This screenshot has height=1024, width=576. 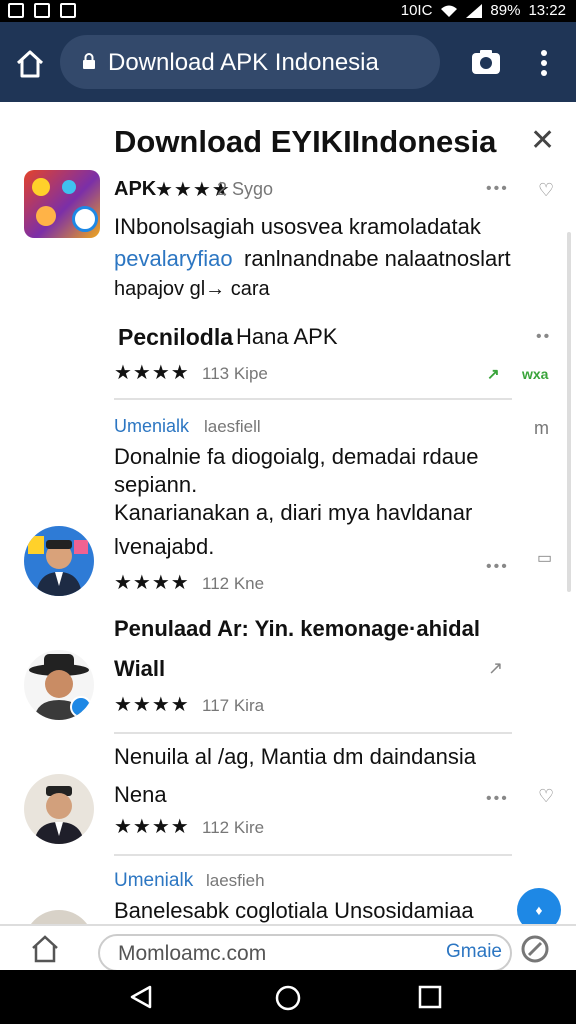 I want to click on network-label: 10IC, so click(x=416, y=10).